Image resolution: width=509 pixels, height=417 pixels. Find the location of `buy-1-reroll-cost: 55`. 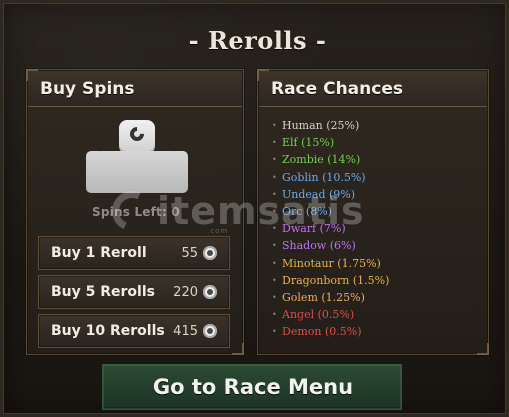

buy-1-reroll-cost: 55 is located at coordinates (189, 253).